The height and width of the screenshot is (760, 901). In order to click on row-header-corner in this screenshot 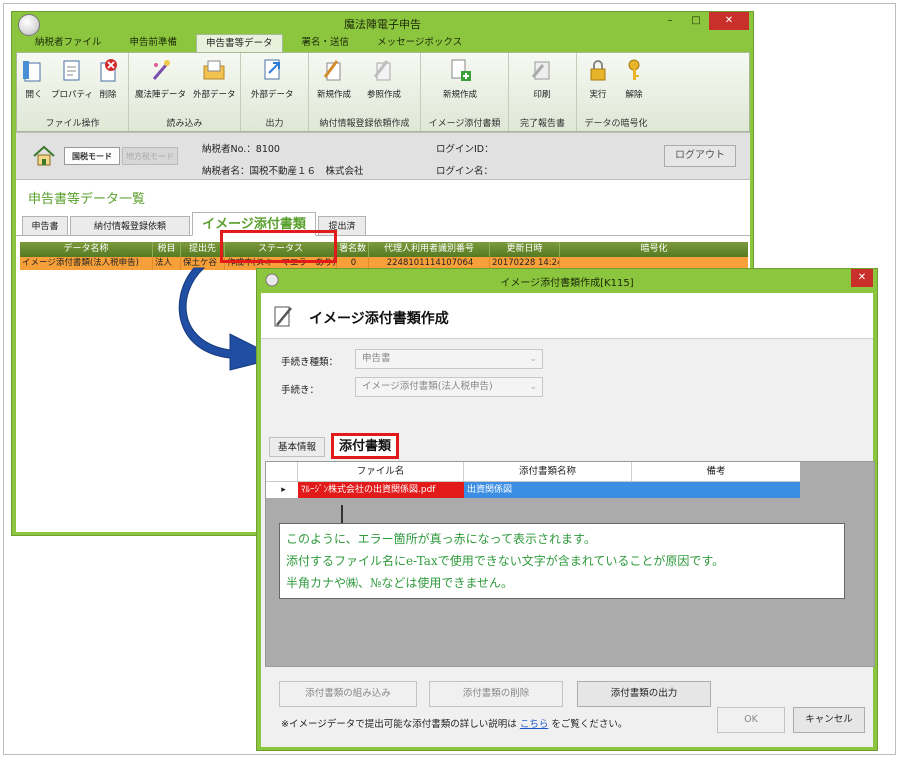, I will do `click(282, 471)`.